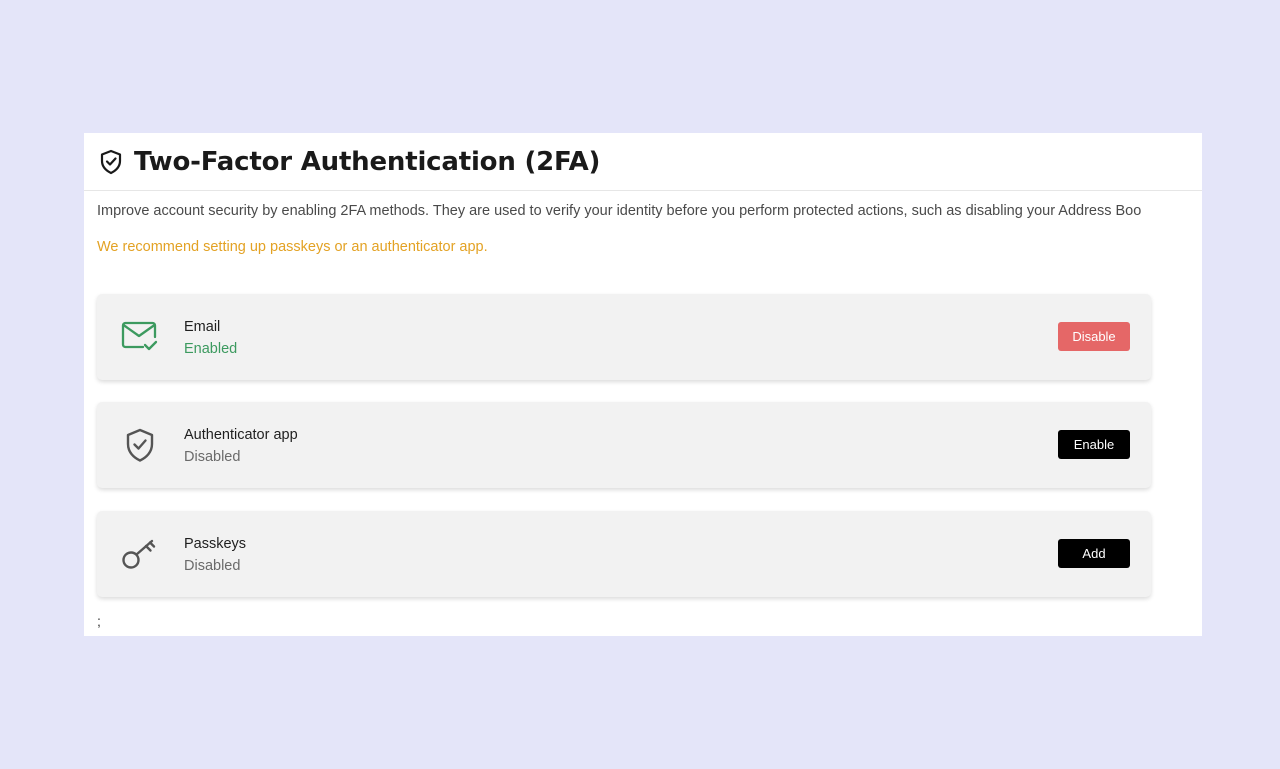 This screenshot has height=769, width=1280. What do you see at coordinates (99, 621) in the screenshot?
I see `trailing-text: ;` at bounding box center [99, 621].